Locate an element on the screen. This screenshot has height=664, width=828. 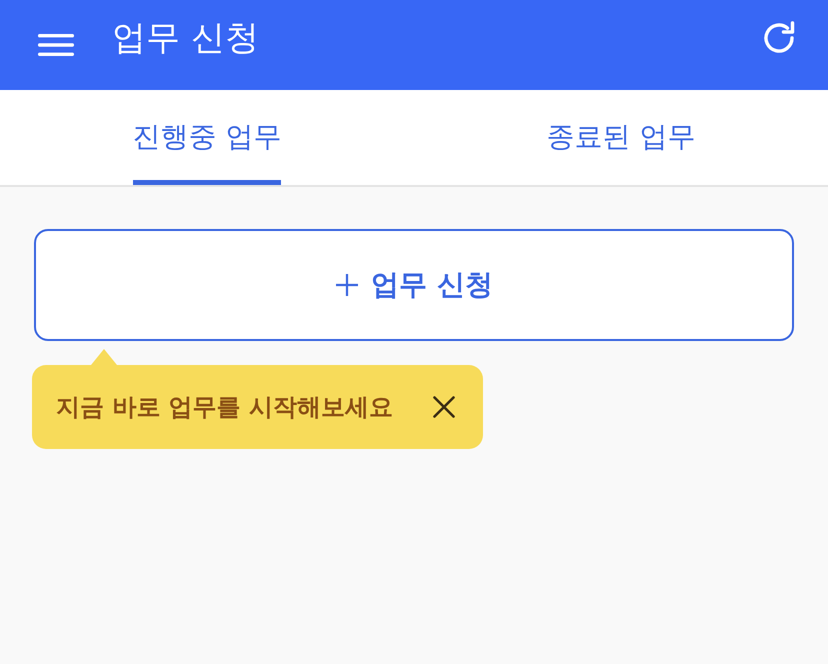
refresh-button is located at coordinates (779, 38).